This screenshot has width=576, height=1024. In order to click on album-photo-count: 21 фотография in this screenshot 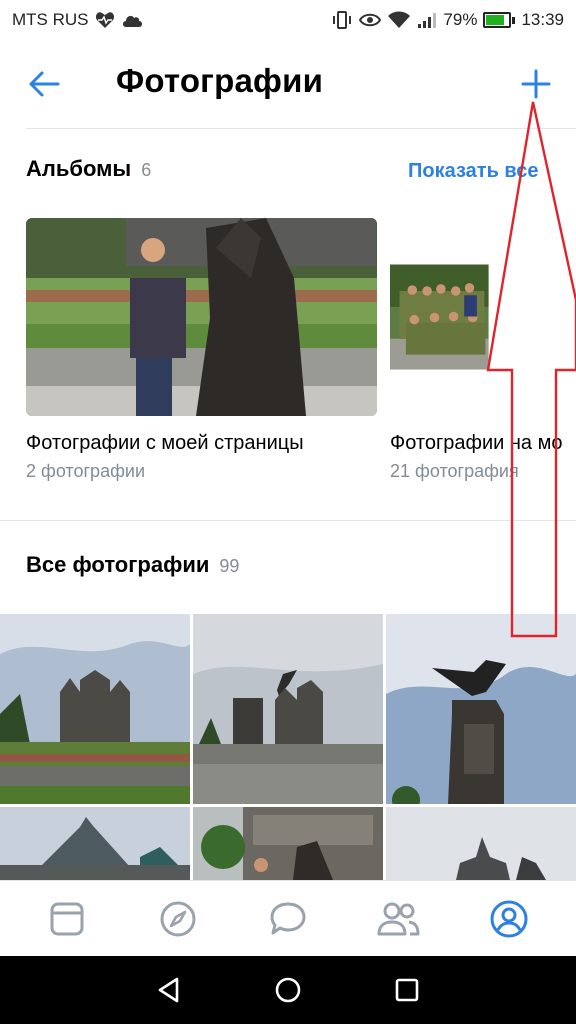, I will do `click(454, 471)`.